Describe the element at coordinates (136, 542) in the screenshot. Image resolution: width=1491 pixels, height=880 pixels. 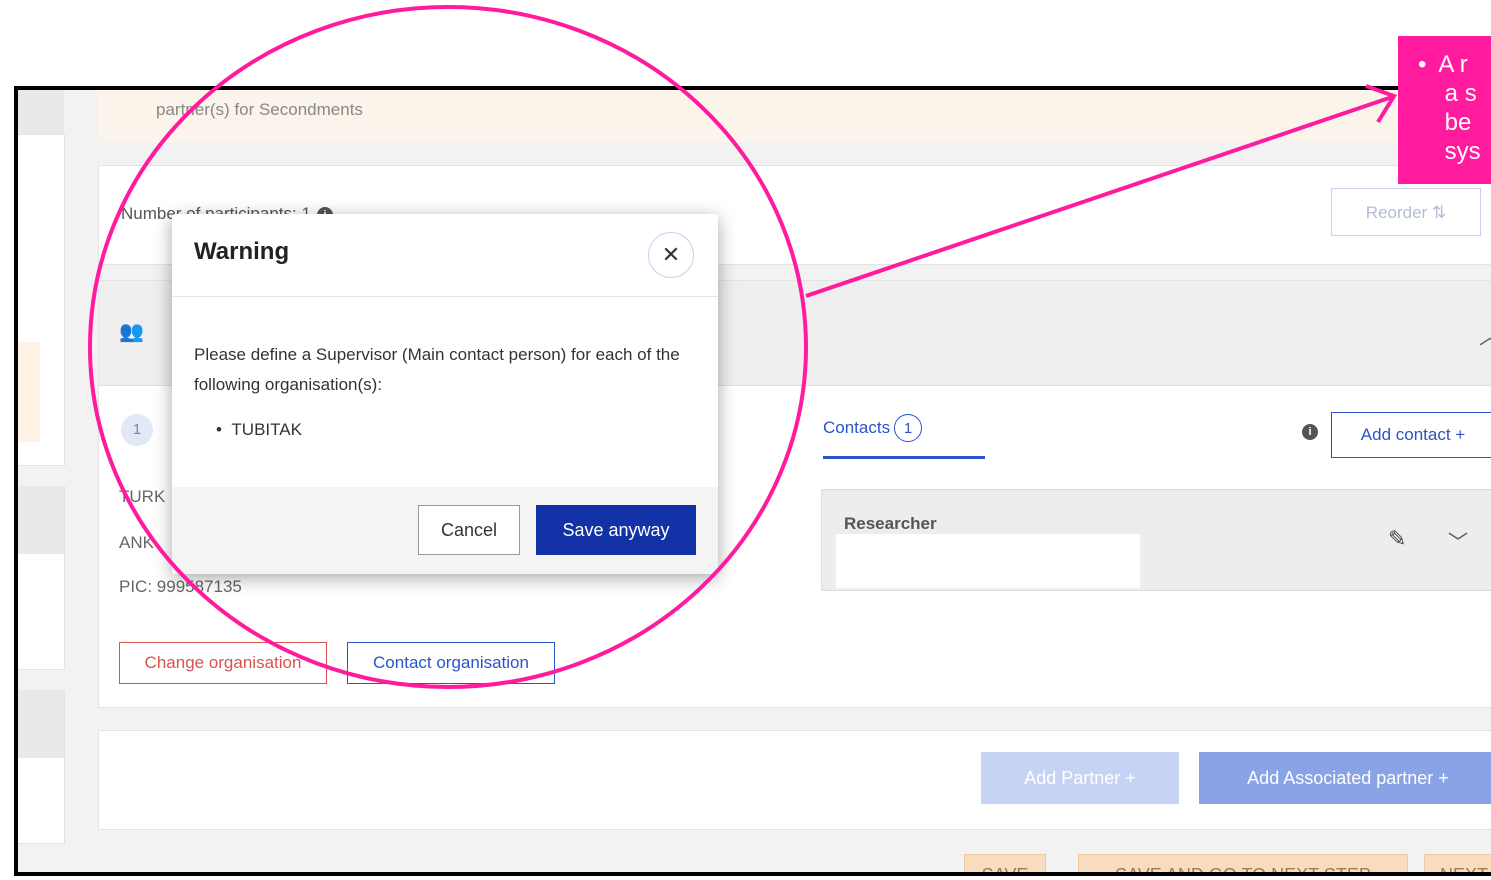
I see `org-city: ANK` at that location.